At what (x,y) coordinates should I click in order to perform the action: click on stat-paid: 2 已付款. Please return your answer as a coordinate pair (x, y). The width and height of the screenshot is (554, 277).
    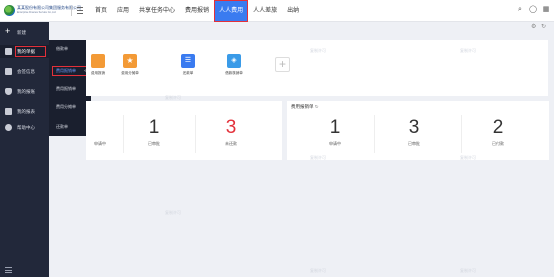
    Looking at the image, I should click on (498, 132).